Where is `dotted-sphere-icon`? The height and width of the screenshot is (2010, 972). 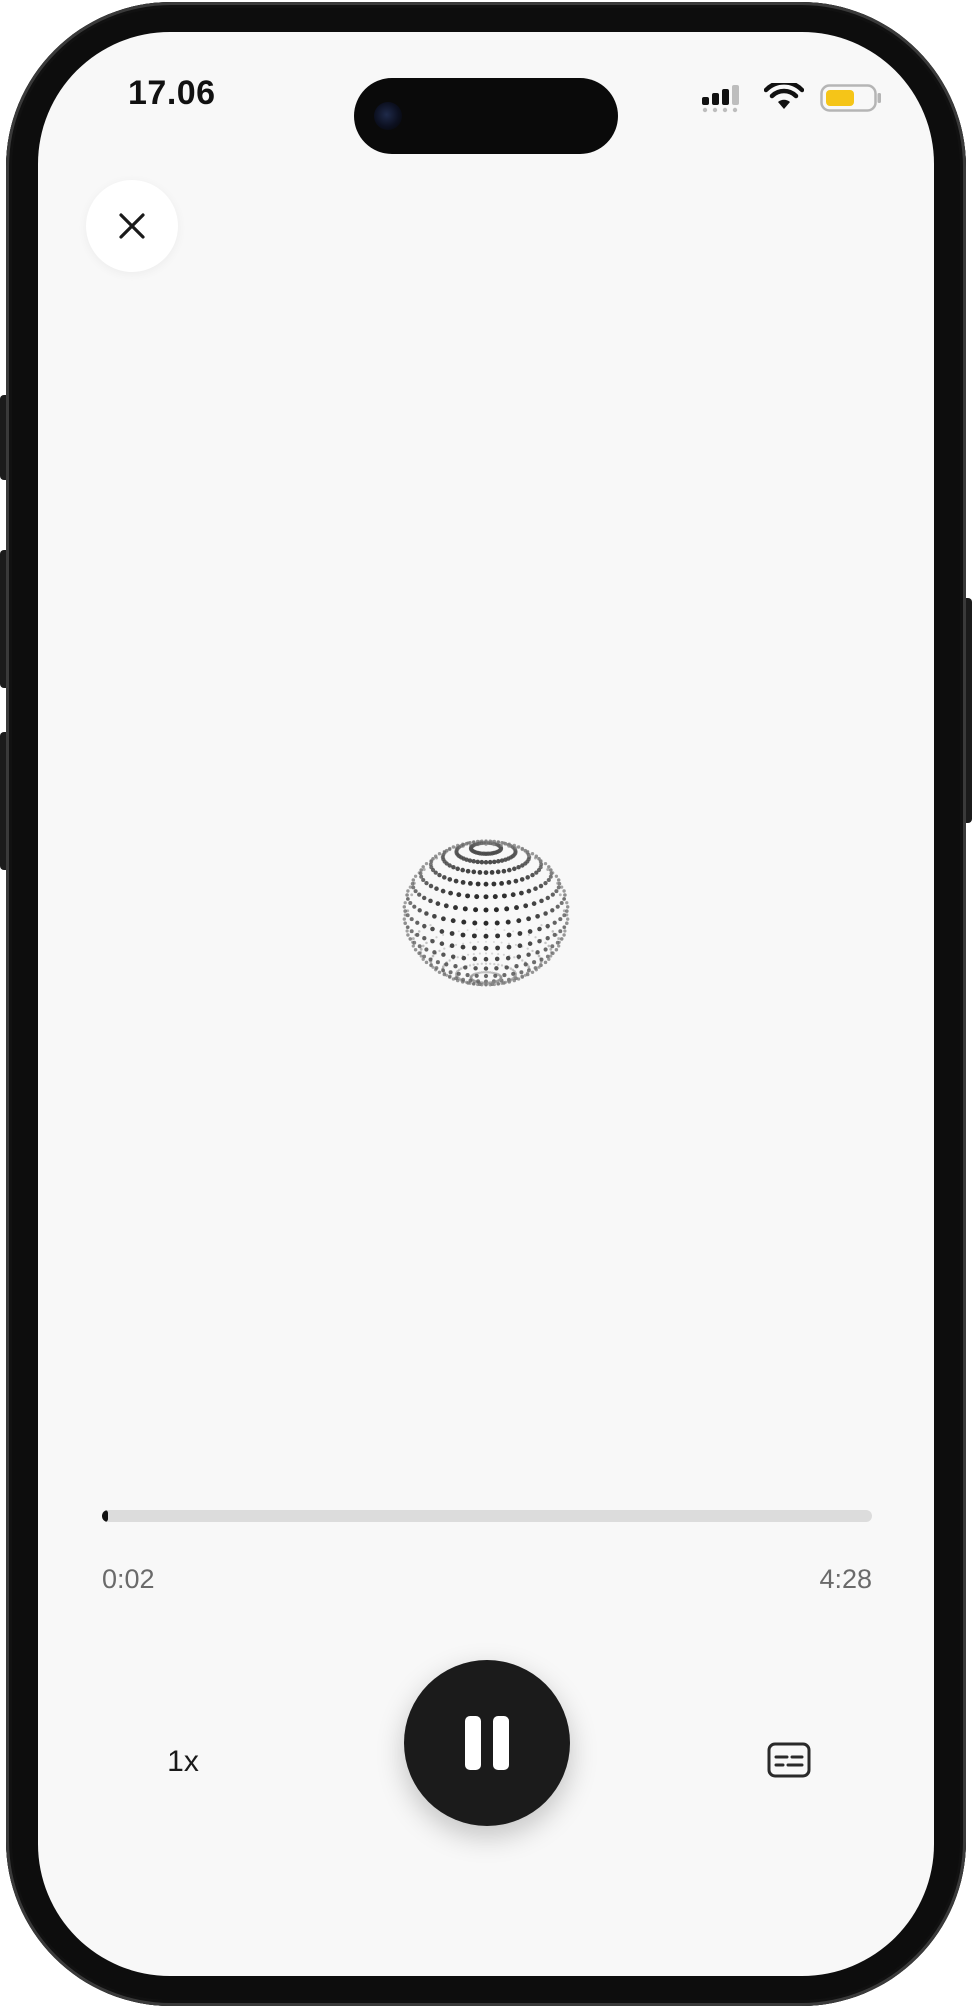
dotted-sphere-icon is located at coordinates (486, 913).